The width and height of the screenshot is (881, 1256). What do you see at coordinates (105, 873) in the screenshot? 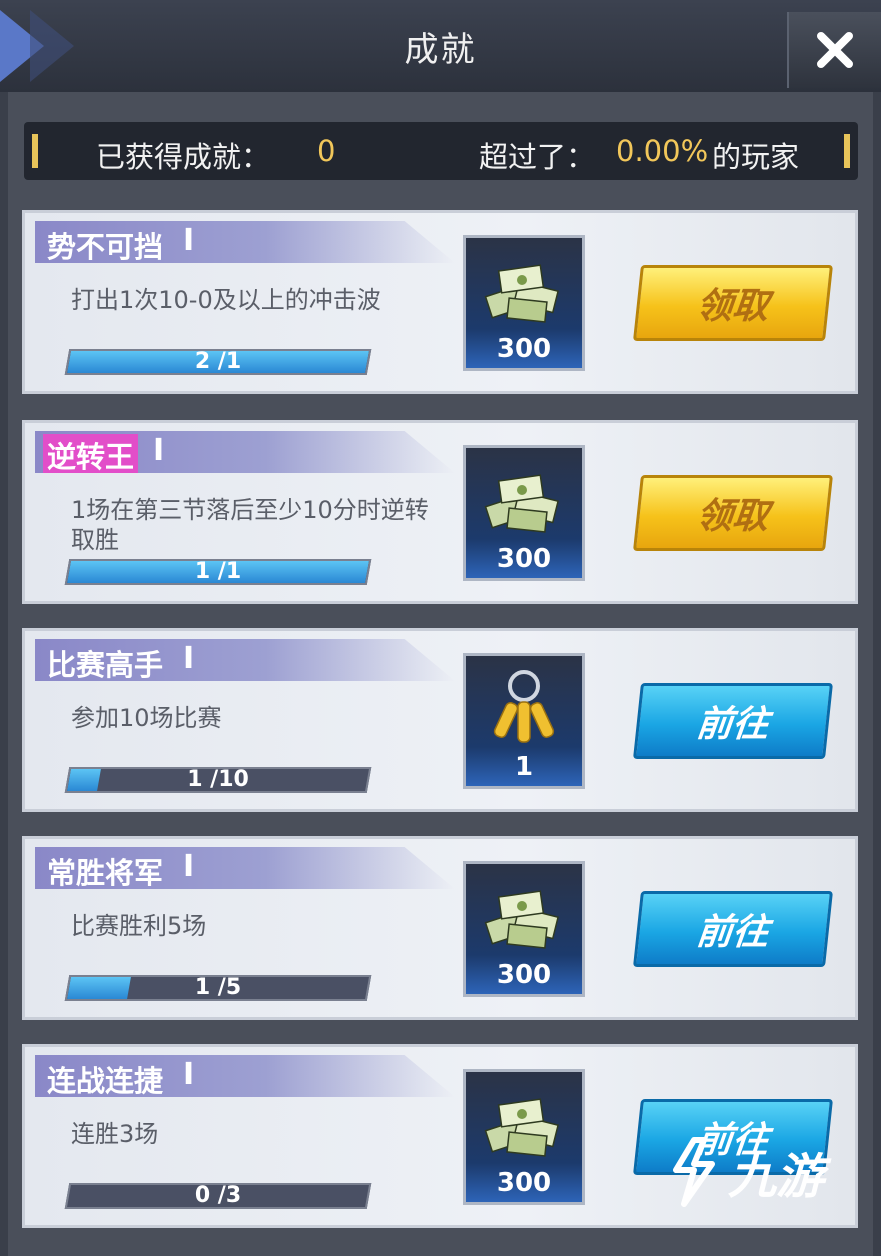
I see `achievement-name: 常胜将军` at bounding box center [105, 873].